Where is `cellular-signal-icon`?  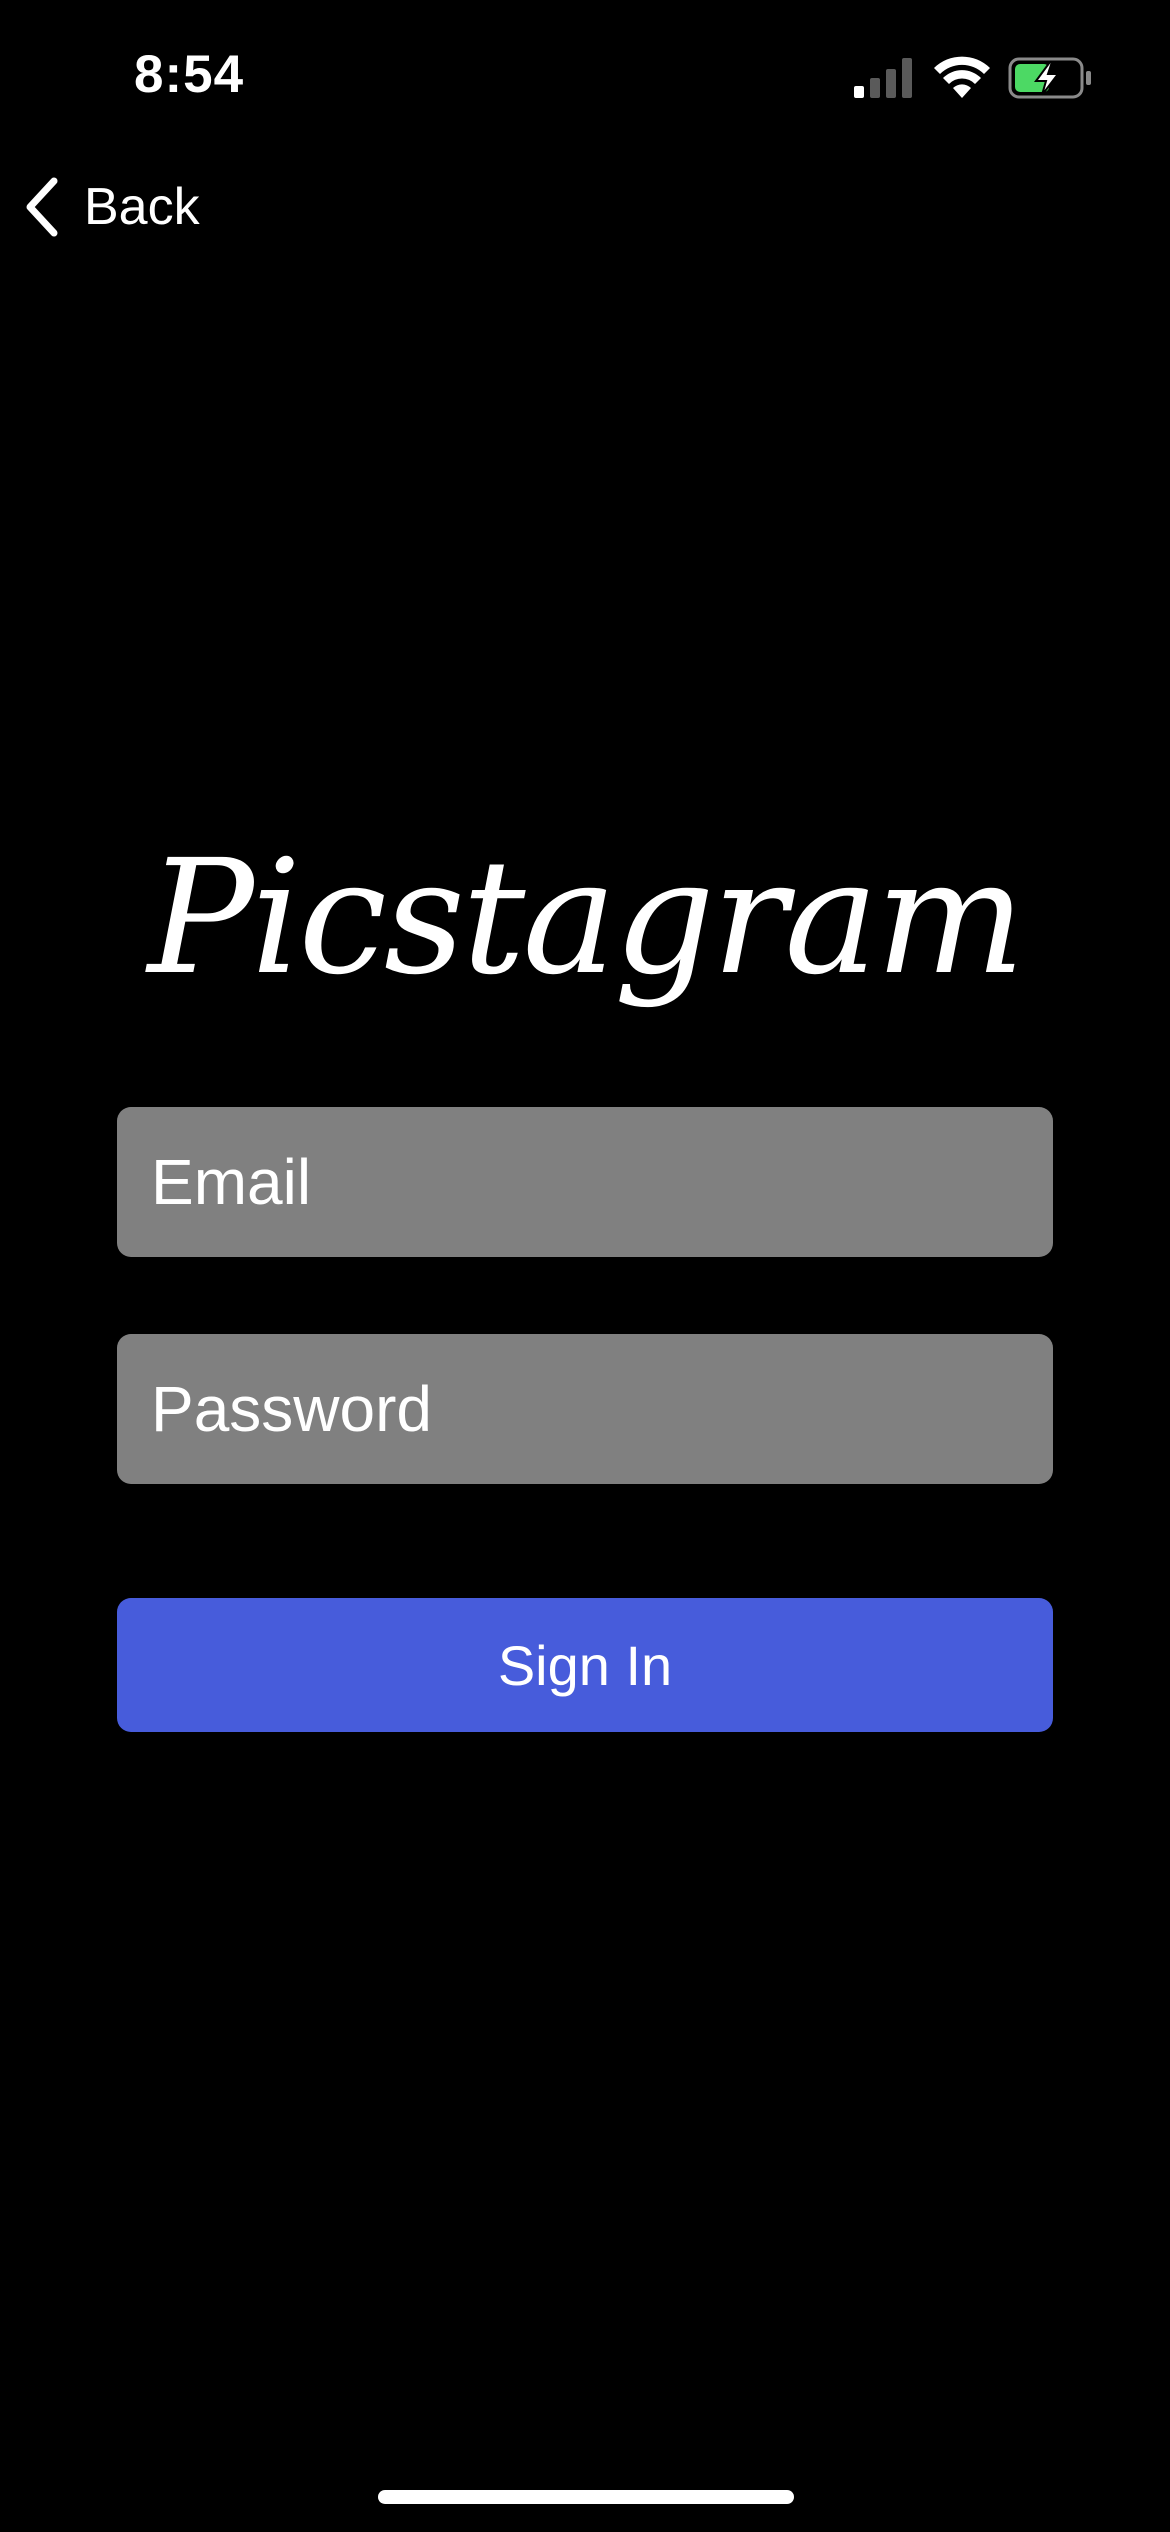
cellular-signal-icon is located at coordinates (883, 78).